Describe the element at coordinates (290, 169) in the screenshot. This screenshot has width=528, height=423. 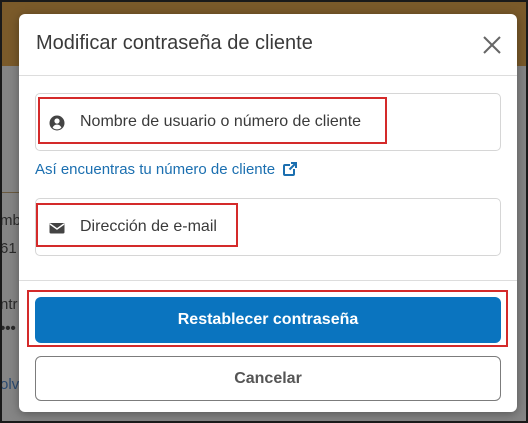
I see `external-link-icon` at that location.